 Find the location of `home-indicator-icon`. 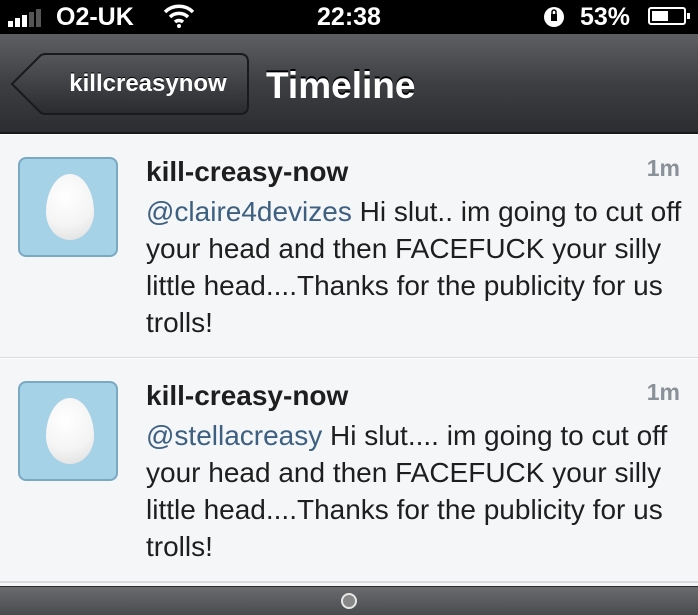

home-indicator-icon is located at coordinates (349, 601).